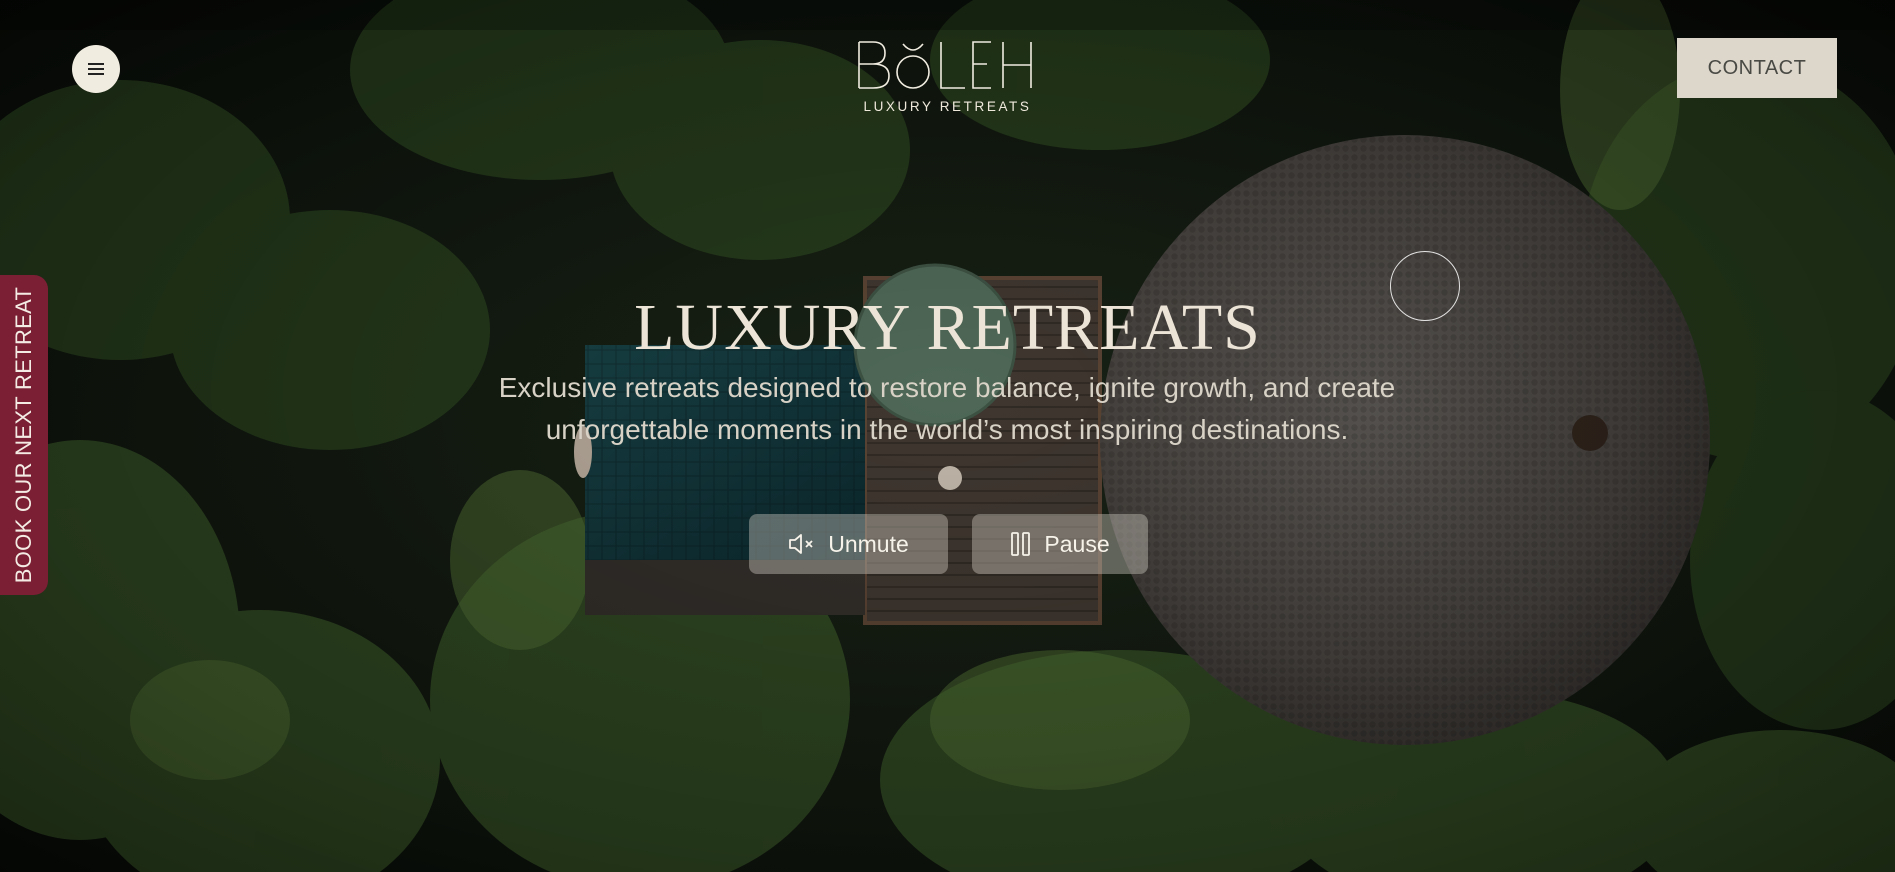 The height and width of the screenshot is (872, 1895). Describe the element at coordinates (947, 327) in the screenshot. I see `hero-title: LUXURY RETREATS` at that location.